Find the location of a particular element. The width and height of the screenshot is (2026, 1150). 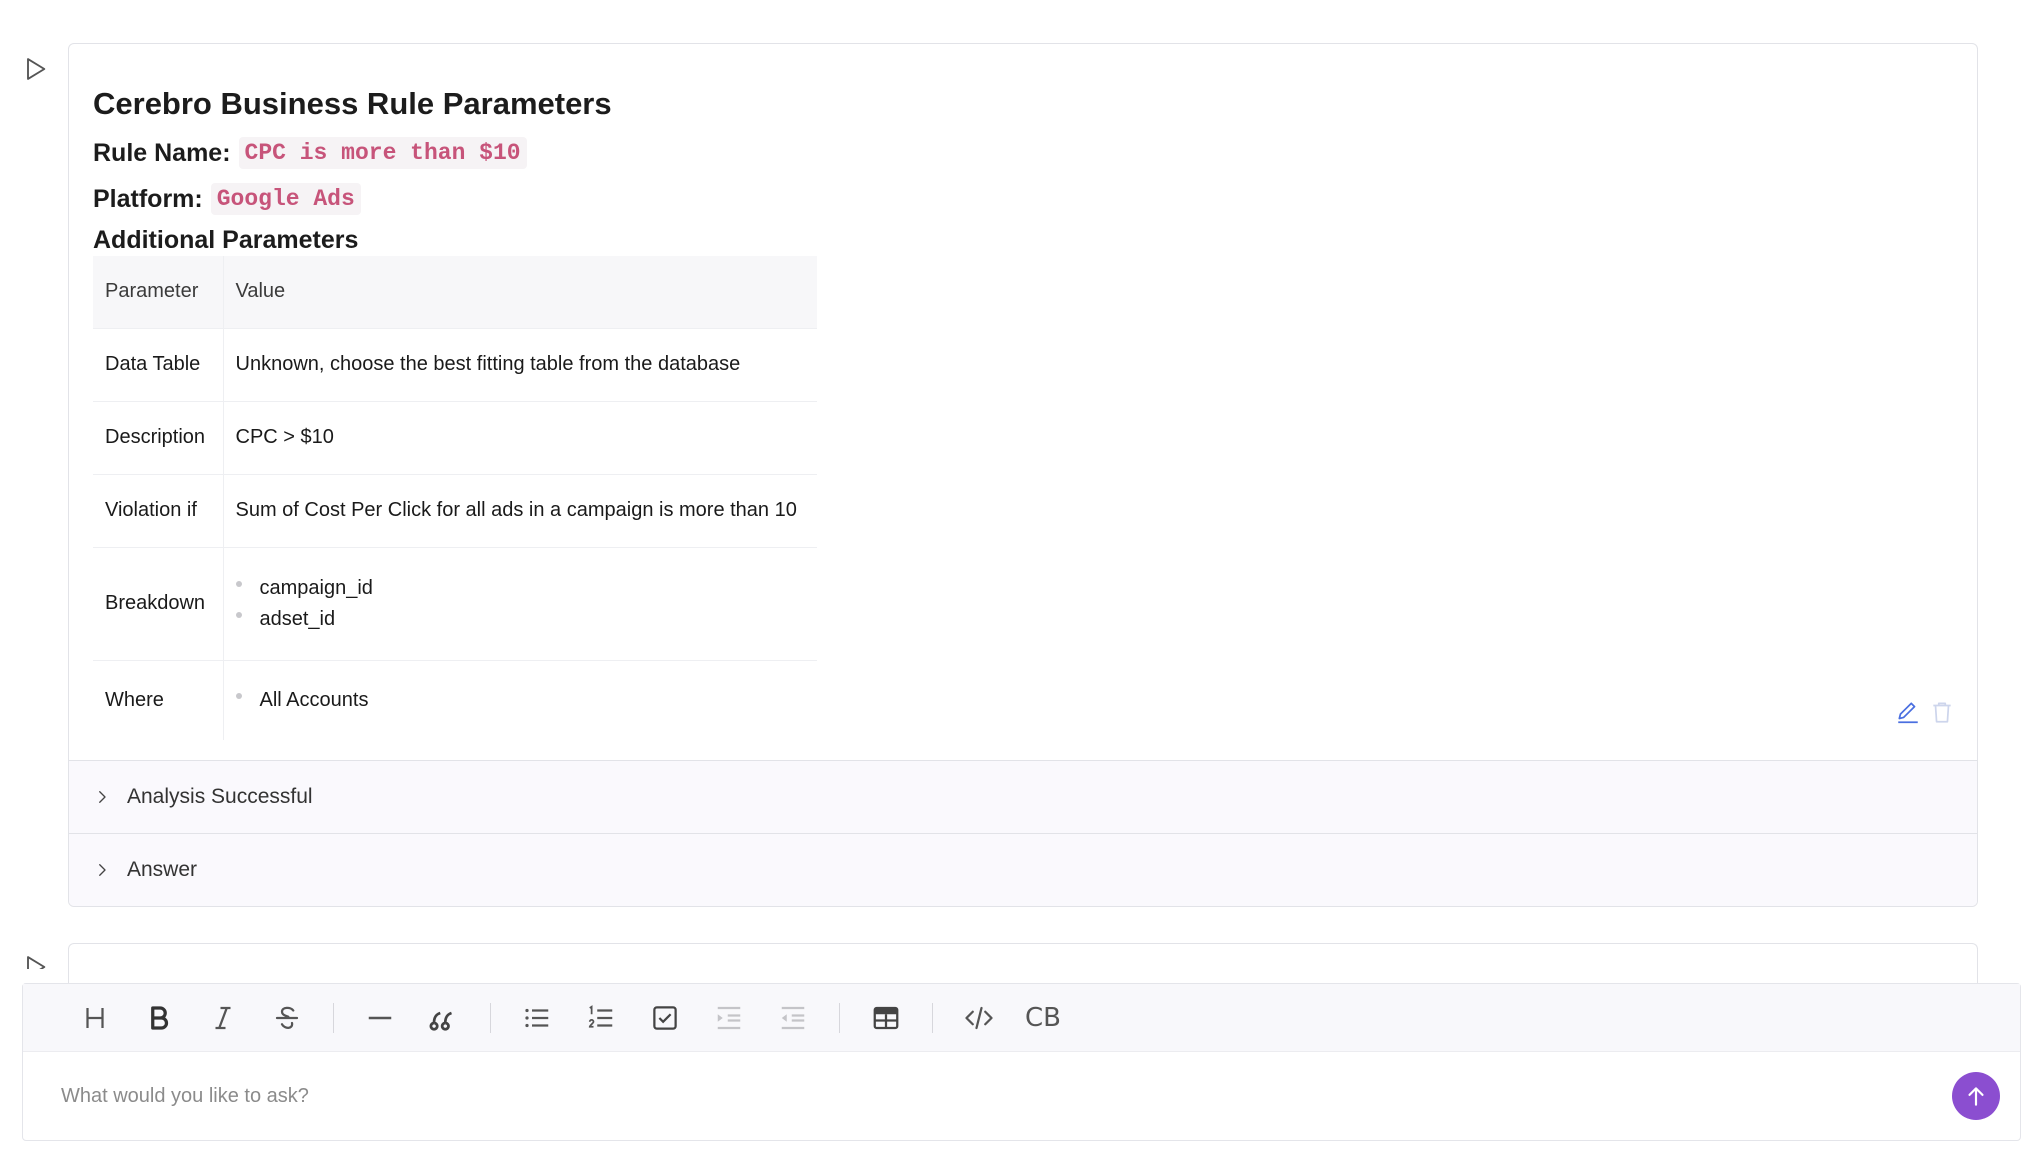

code-block-button: CB is located at coordinates (1043, 1018).